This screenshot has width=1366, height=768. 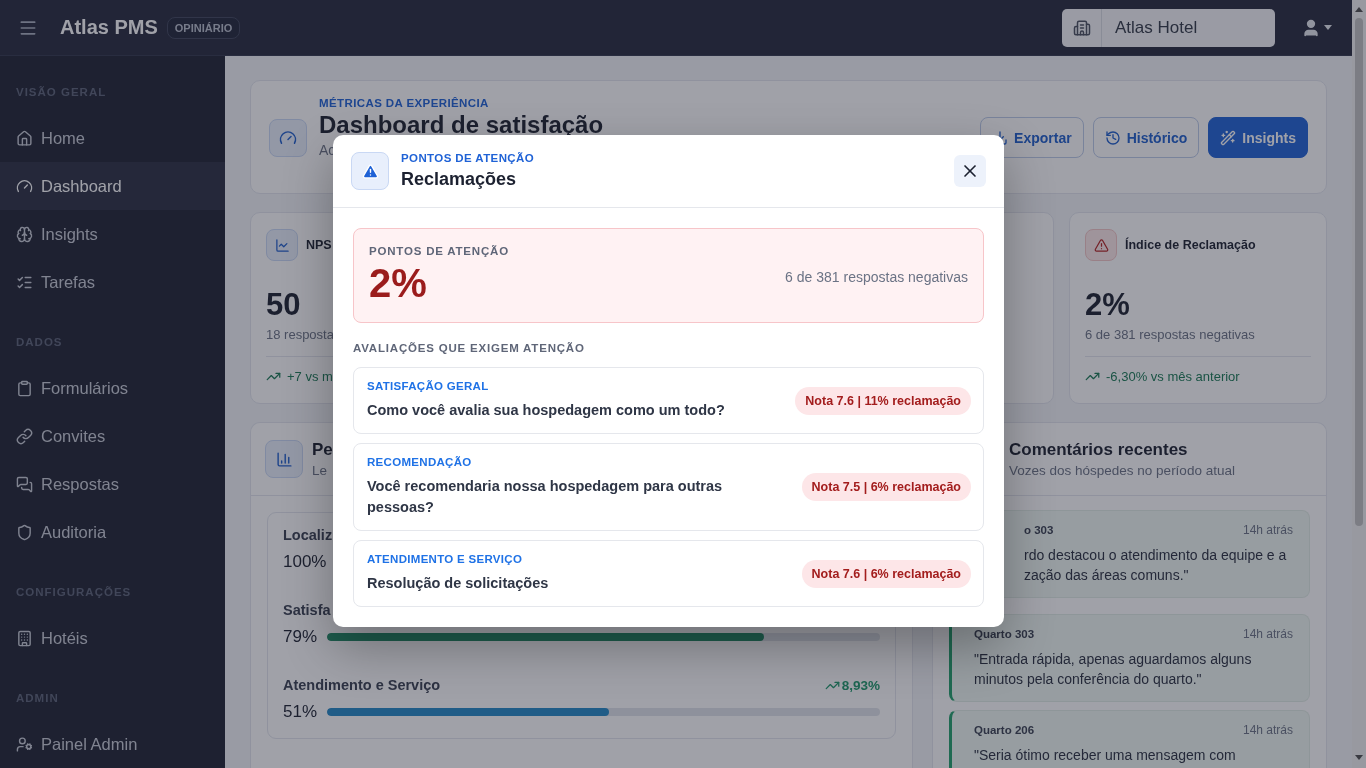 What do you see at coordinates (305, 562) in the screenshot?
I see `metric-value: 100%` at bounding box center [305, 562].